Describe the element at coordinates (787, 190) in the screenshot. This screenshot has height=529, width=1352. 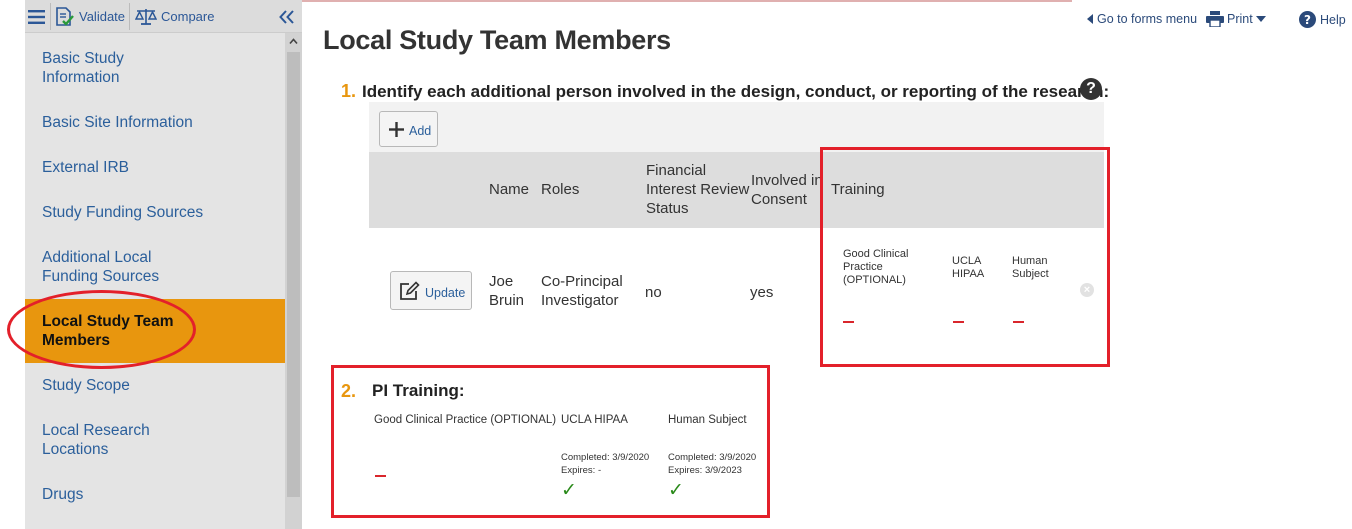
I see `column-header-involved-in-consent: Involved in Consent` at that location.